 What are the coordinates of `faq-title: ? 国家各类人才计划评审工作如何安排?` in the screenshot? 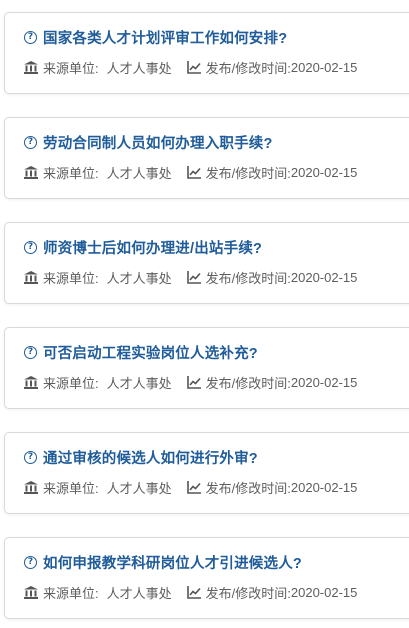 It's located at (155, 37).